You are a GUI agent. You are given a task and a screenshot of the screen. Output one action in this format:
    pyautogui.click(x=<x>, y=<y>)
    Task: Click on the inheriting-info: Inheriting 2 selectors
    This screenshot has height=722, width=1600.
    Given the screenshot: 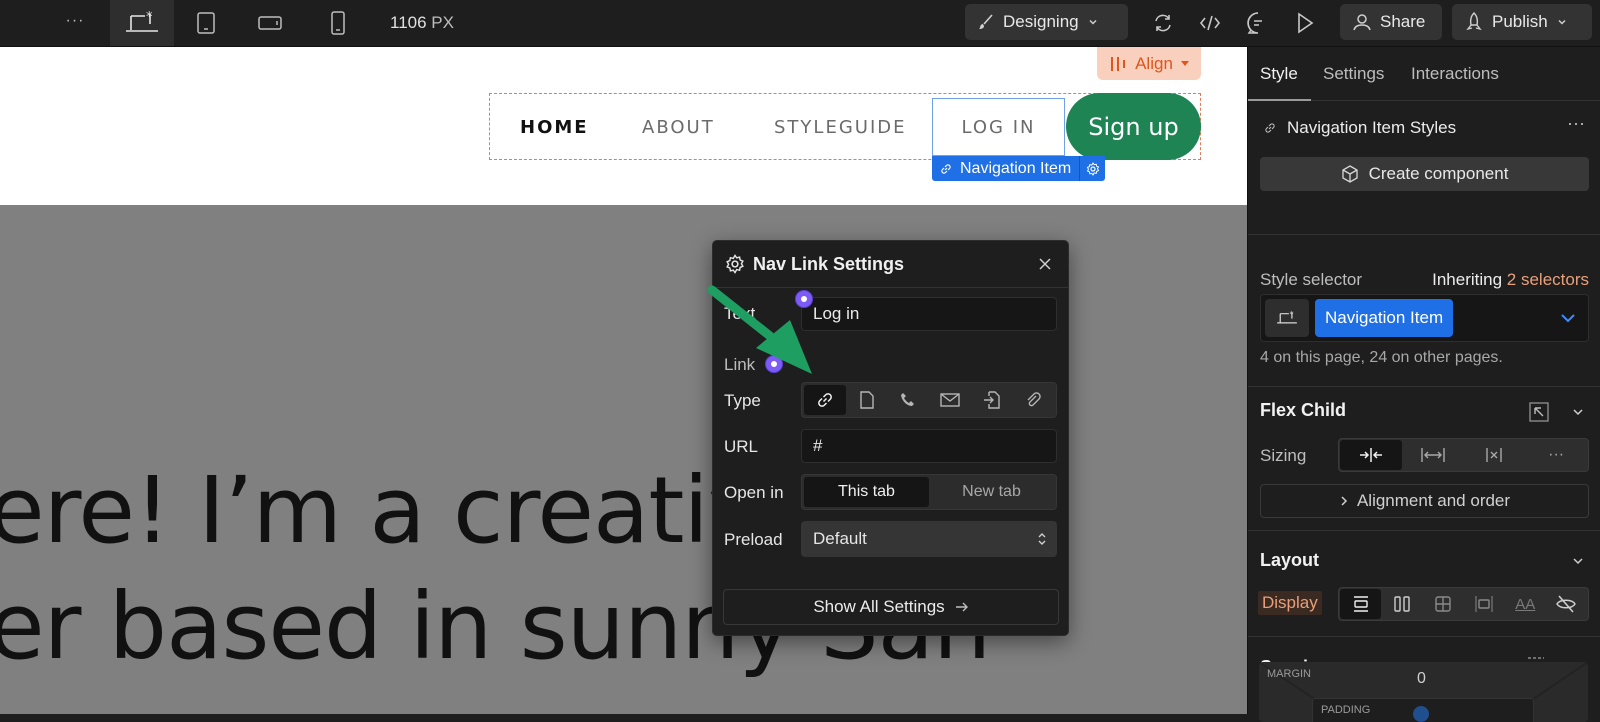 What is the action you would take?
    pyautogui.click(x=1510, y=280)
    